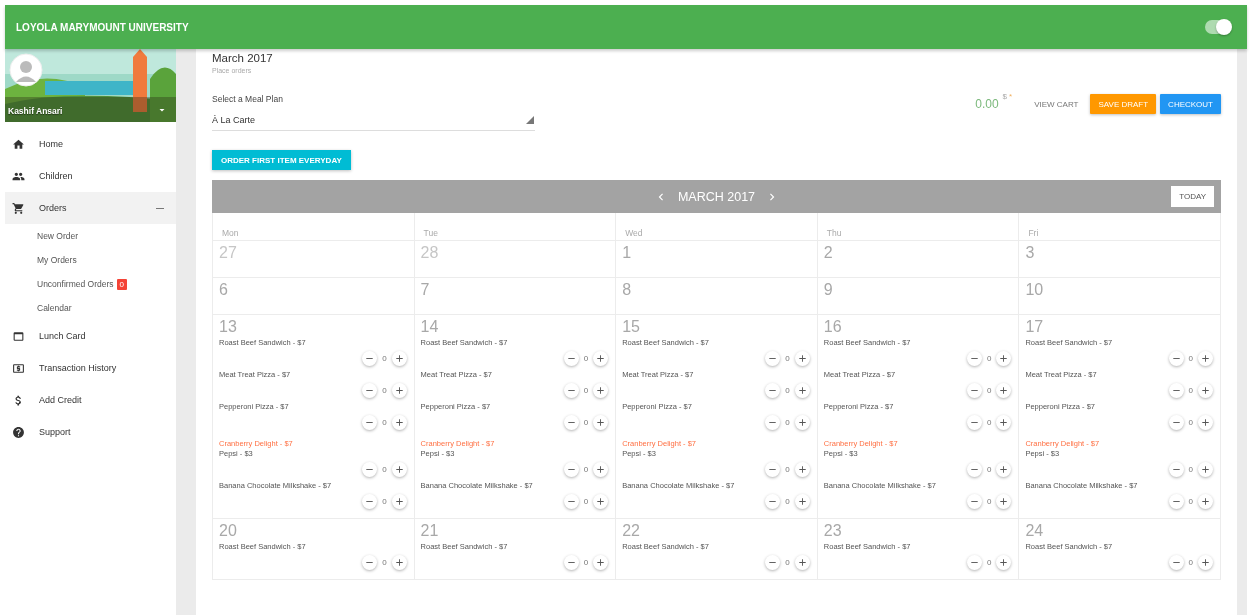  I want to click on day-number: 7, so click(425, 290).